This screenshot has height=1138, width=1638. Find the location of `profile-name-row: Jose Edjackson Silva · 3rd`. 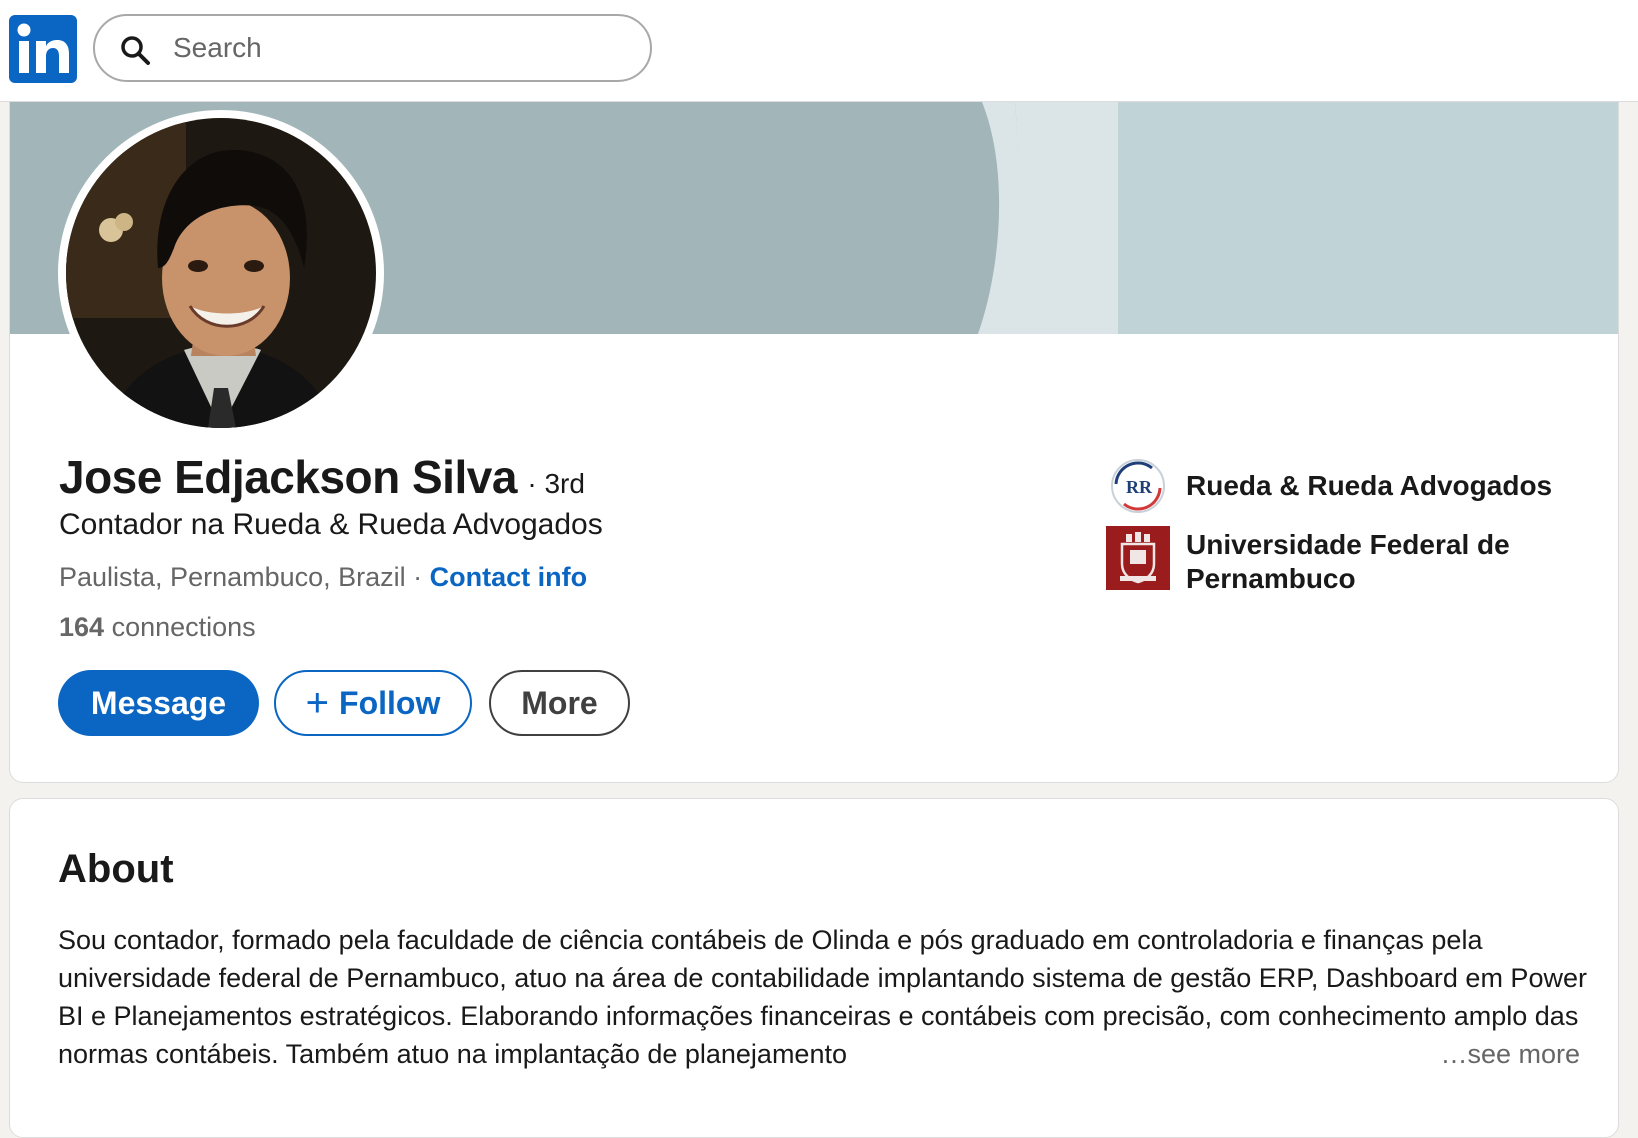

profile-name-row: Jose Edjackson Silva · 3rd is located at coordinates (322, 477).